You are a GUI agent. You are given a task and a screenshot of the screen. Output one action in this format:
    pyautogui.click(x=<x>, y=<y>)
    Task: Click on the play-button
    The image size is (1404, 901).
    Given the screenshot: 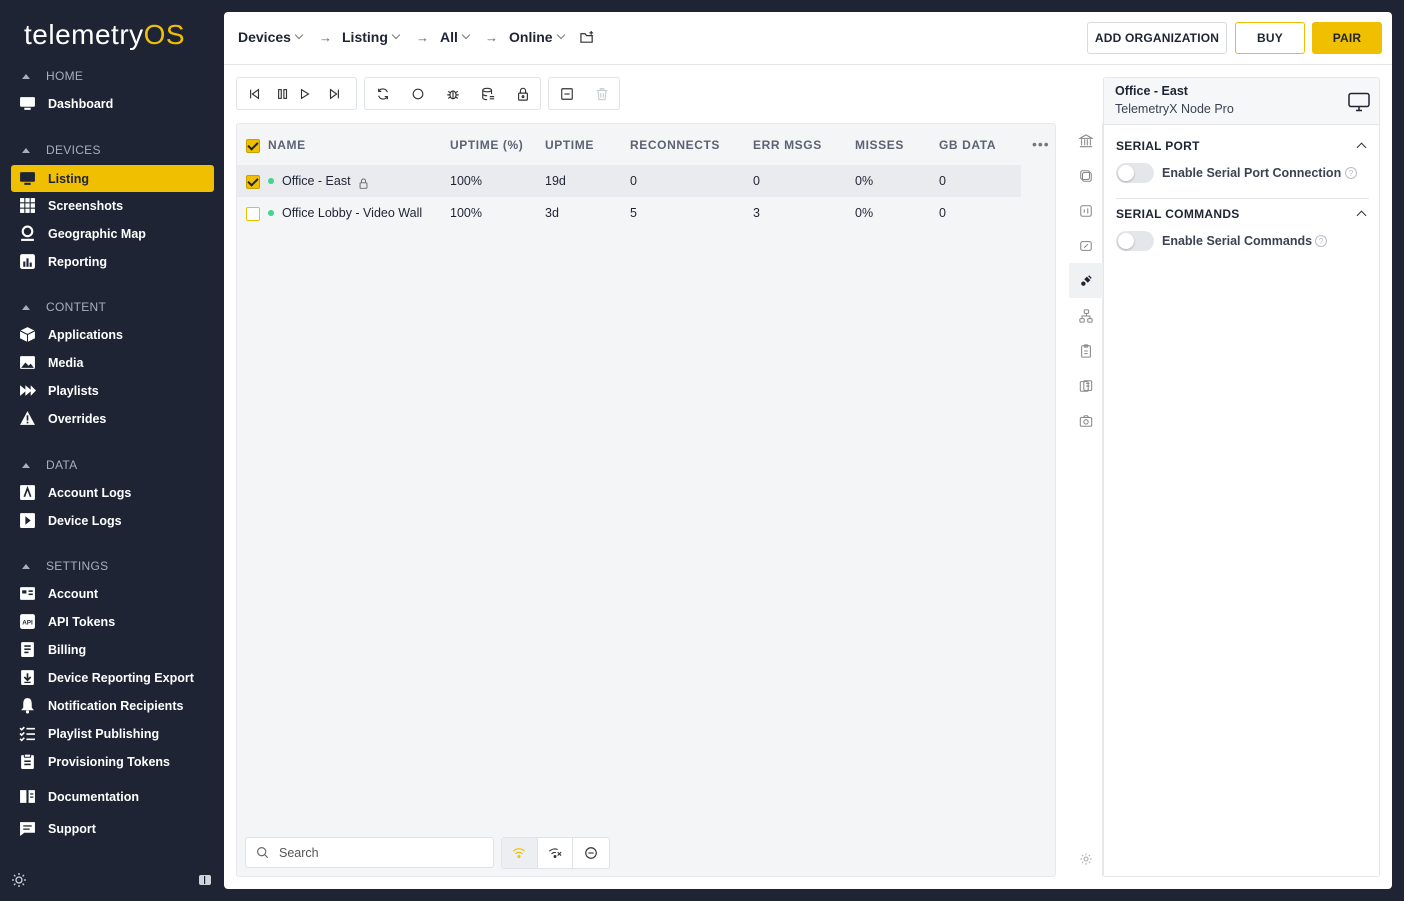 What is the action you would take?
    pyautogui.click(x=305, y=93)
    